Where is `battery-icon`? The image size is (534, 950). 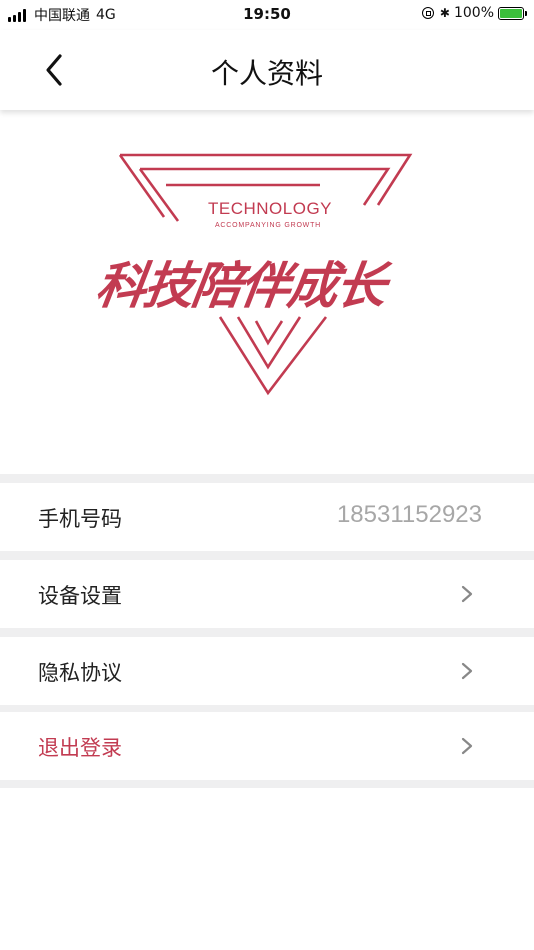
battery-icon is located at coordinates (512, 13).